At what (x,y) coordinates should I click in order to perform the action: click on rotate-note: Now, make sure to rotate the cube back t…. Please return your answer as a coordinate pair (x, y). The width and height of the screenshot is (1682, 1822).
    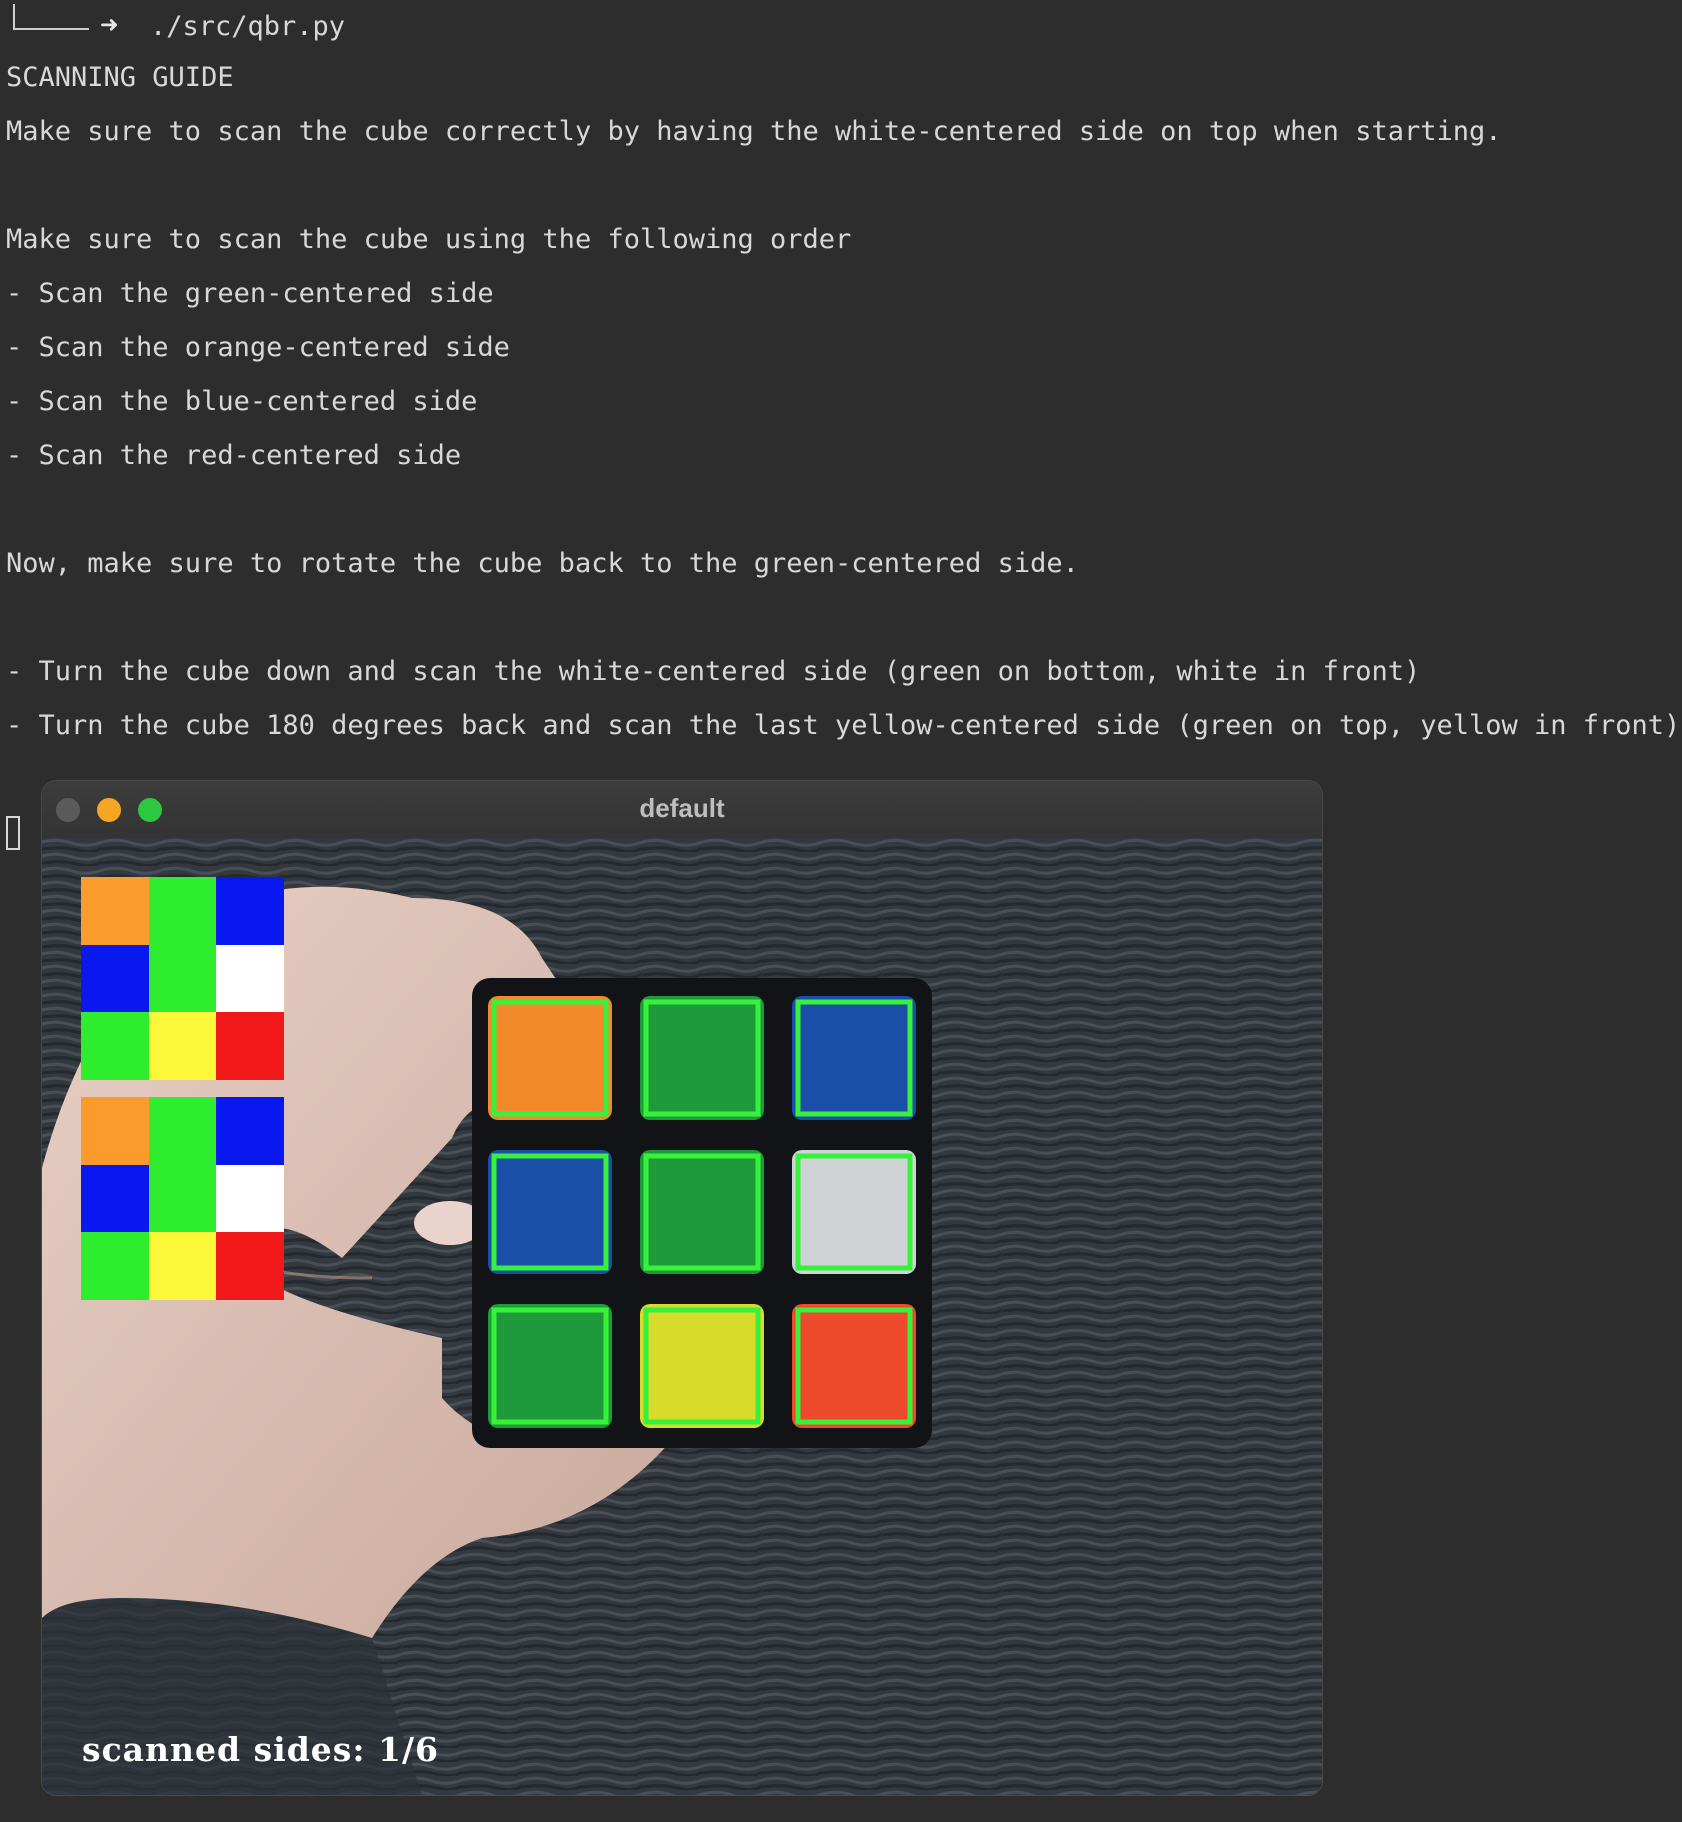
    Looking at the image, I should click on (542, 563).